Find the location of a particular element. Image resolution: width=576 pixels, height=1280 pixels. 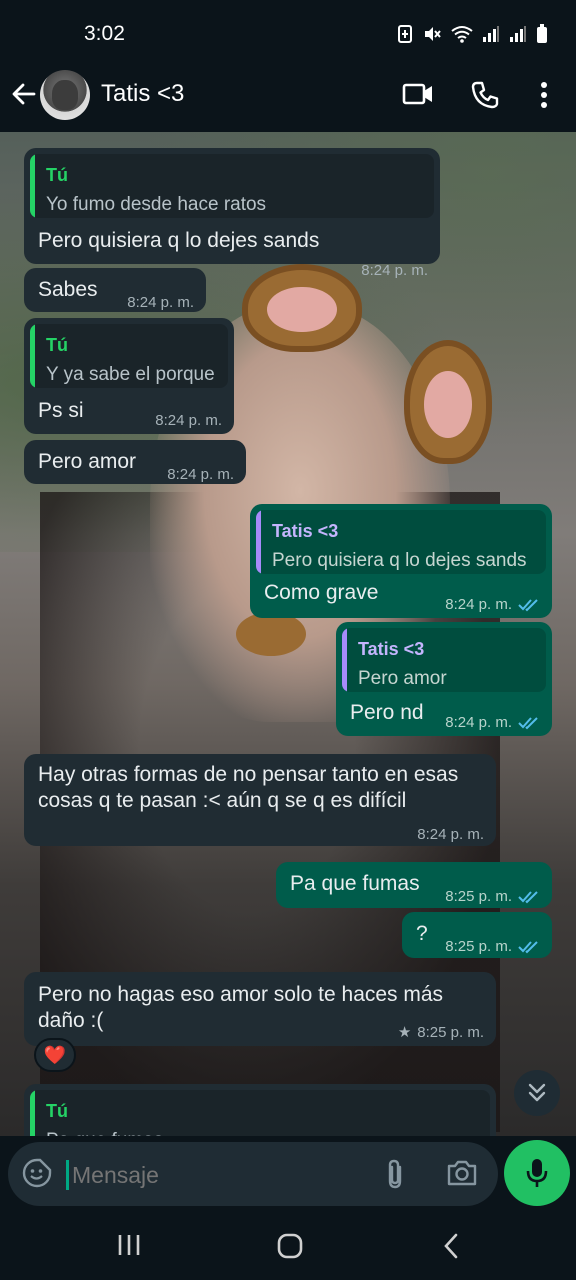

scroll-to-bottom-button is located at coordinates (537, 1093).